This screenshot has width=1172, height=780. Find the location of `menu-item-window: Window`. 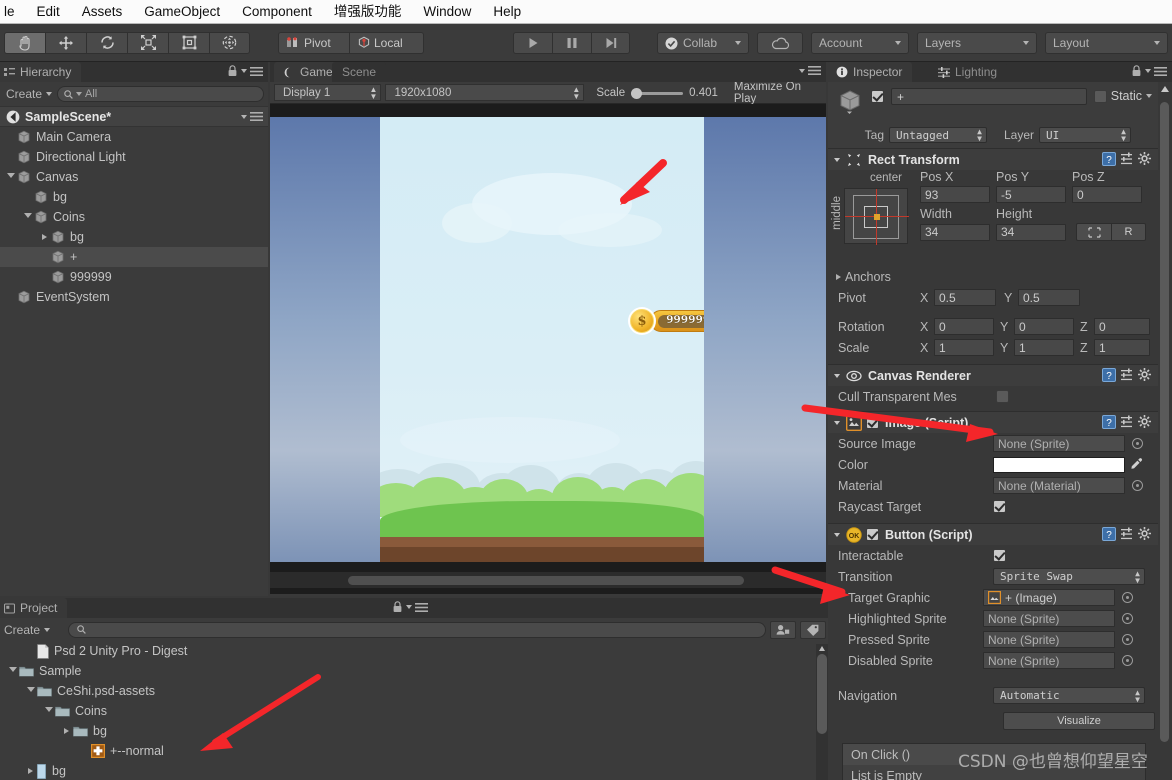

menu-item-window: Window is located at coordinates (447, 12).